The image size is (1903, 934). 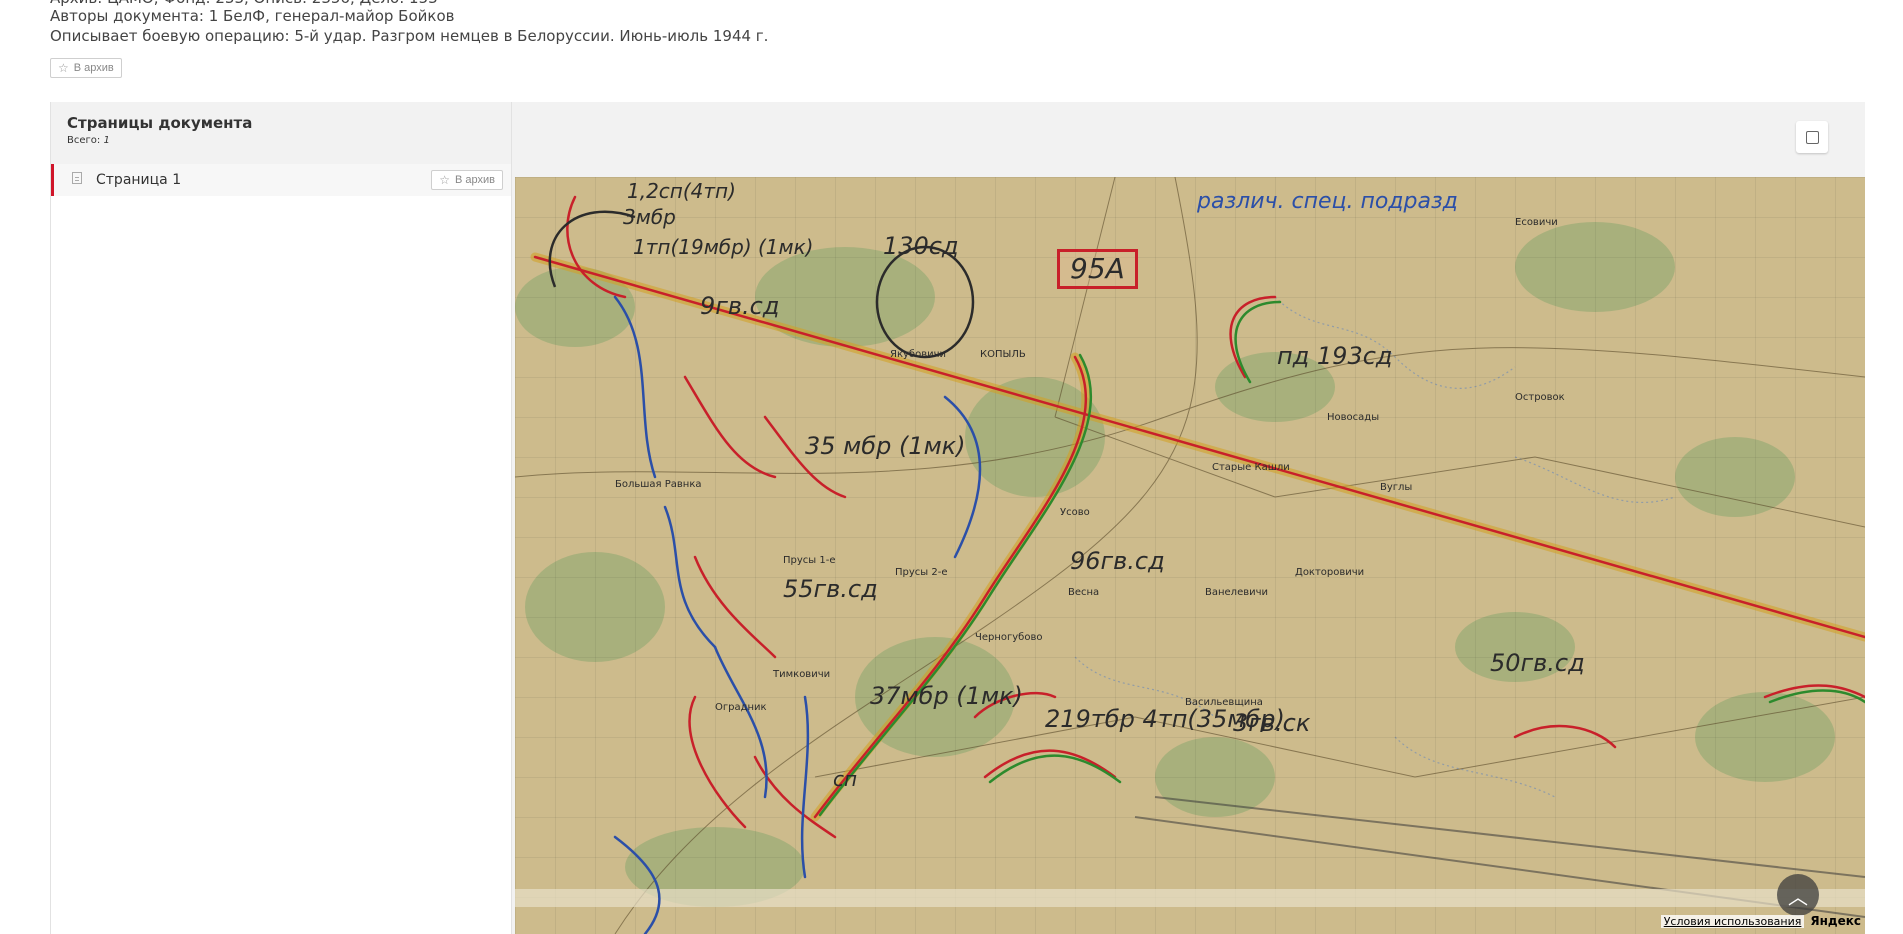 What do you see at coordinates (885, 446) in the screenshot?
I see `annotation-35: 35 мбр (1мк)` at bounding box center [885, 446].